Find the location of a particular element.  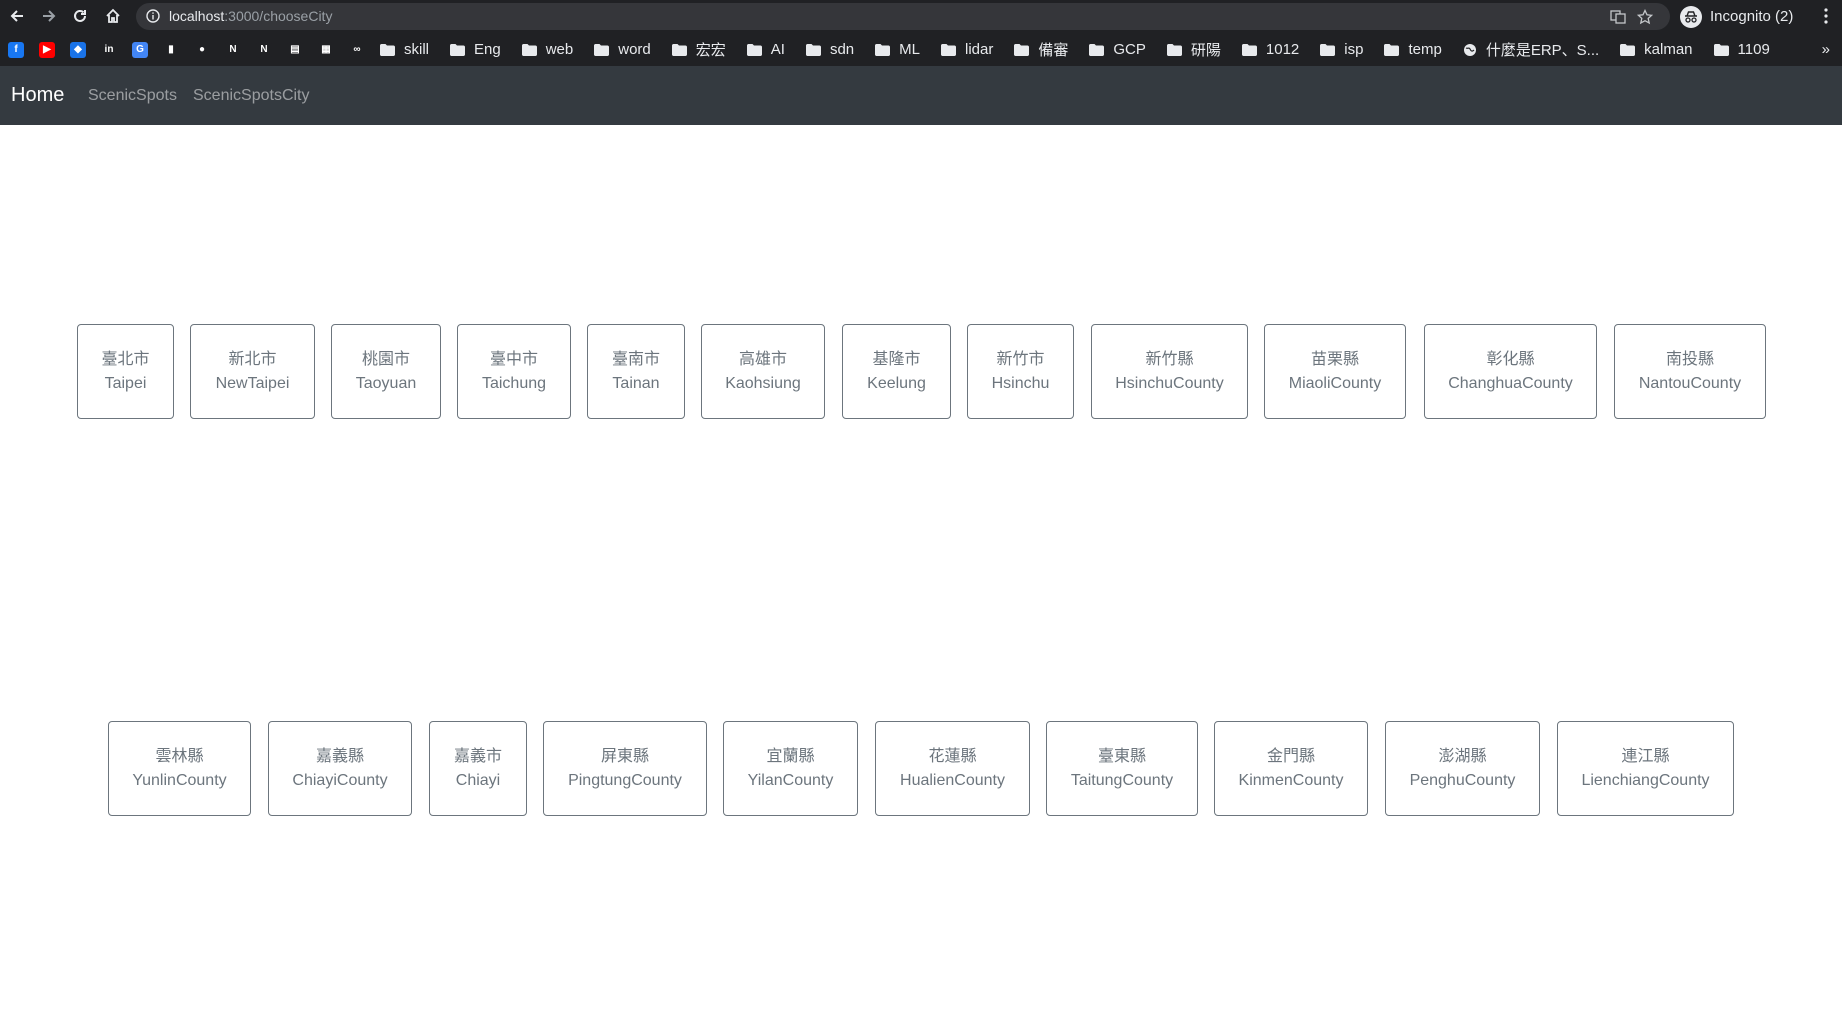

city-button-hsinchu: 新竹市 Hsinchu is located at coordinates (1020, 371).